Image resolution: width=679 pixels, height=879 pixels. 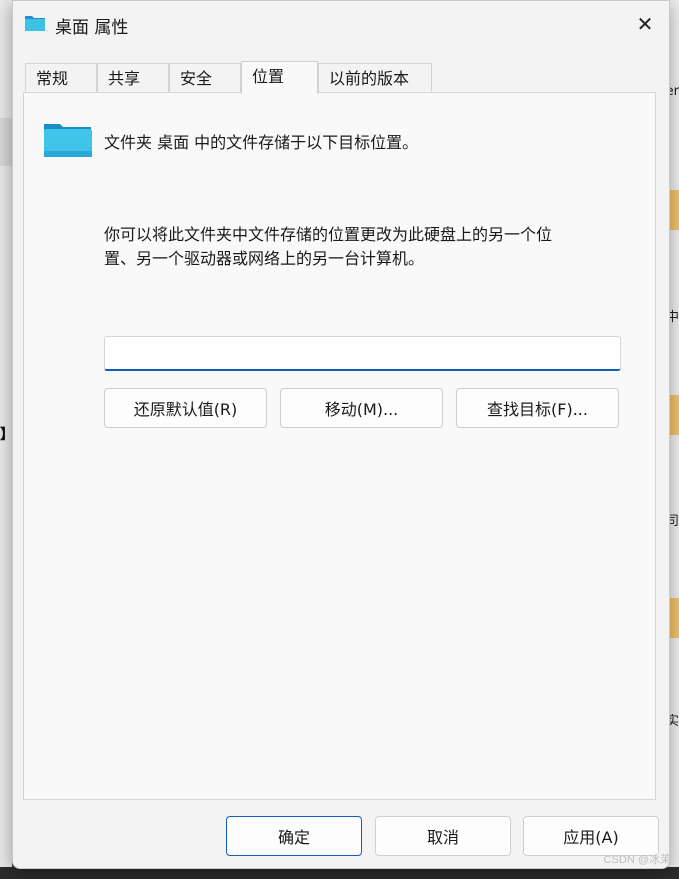 I want to click on location-intro-text: 文件夹 桌面 中的文件存储于以下目标位置。, so click(x=261, y=142).